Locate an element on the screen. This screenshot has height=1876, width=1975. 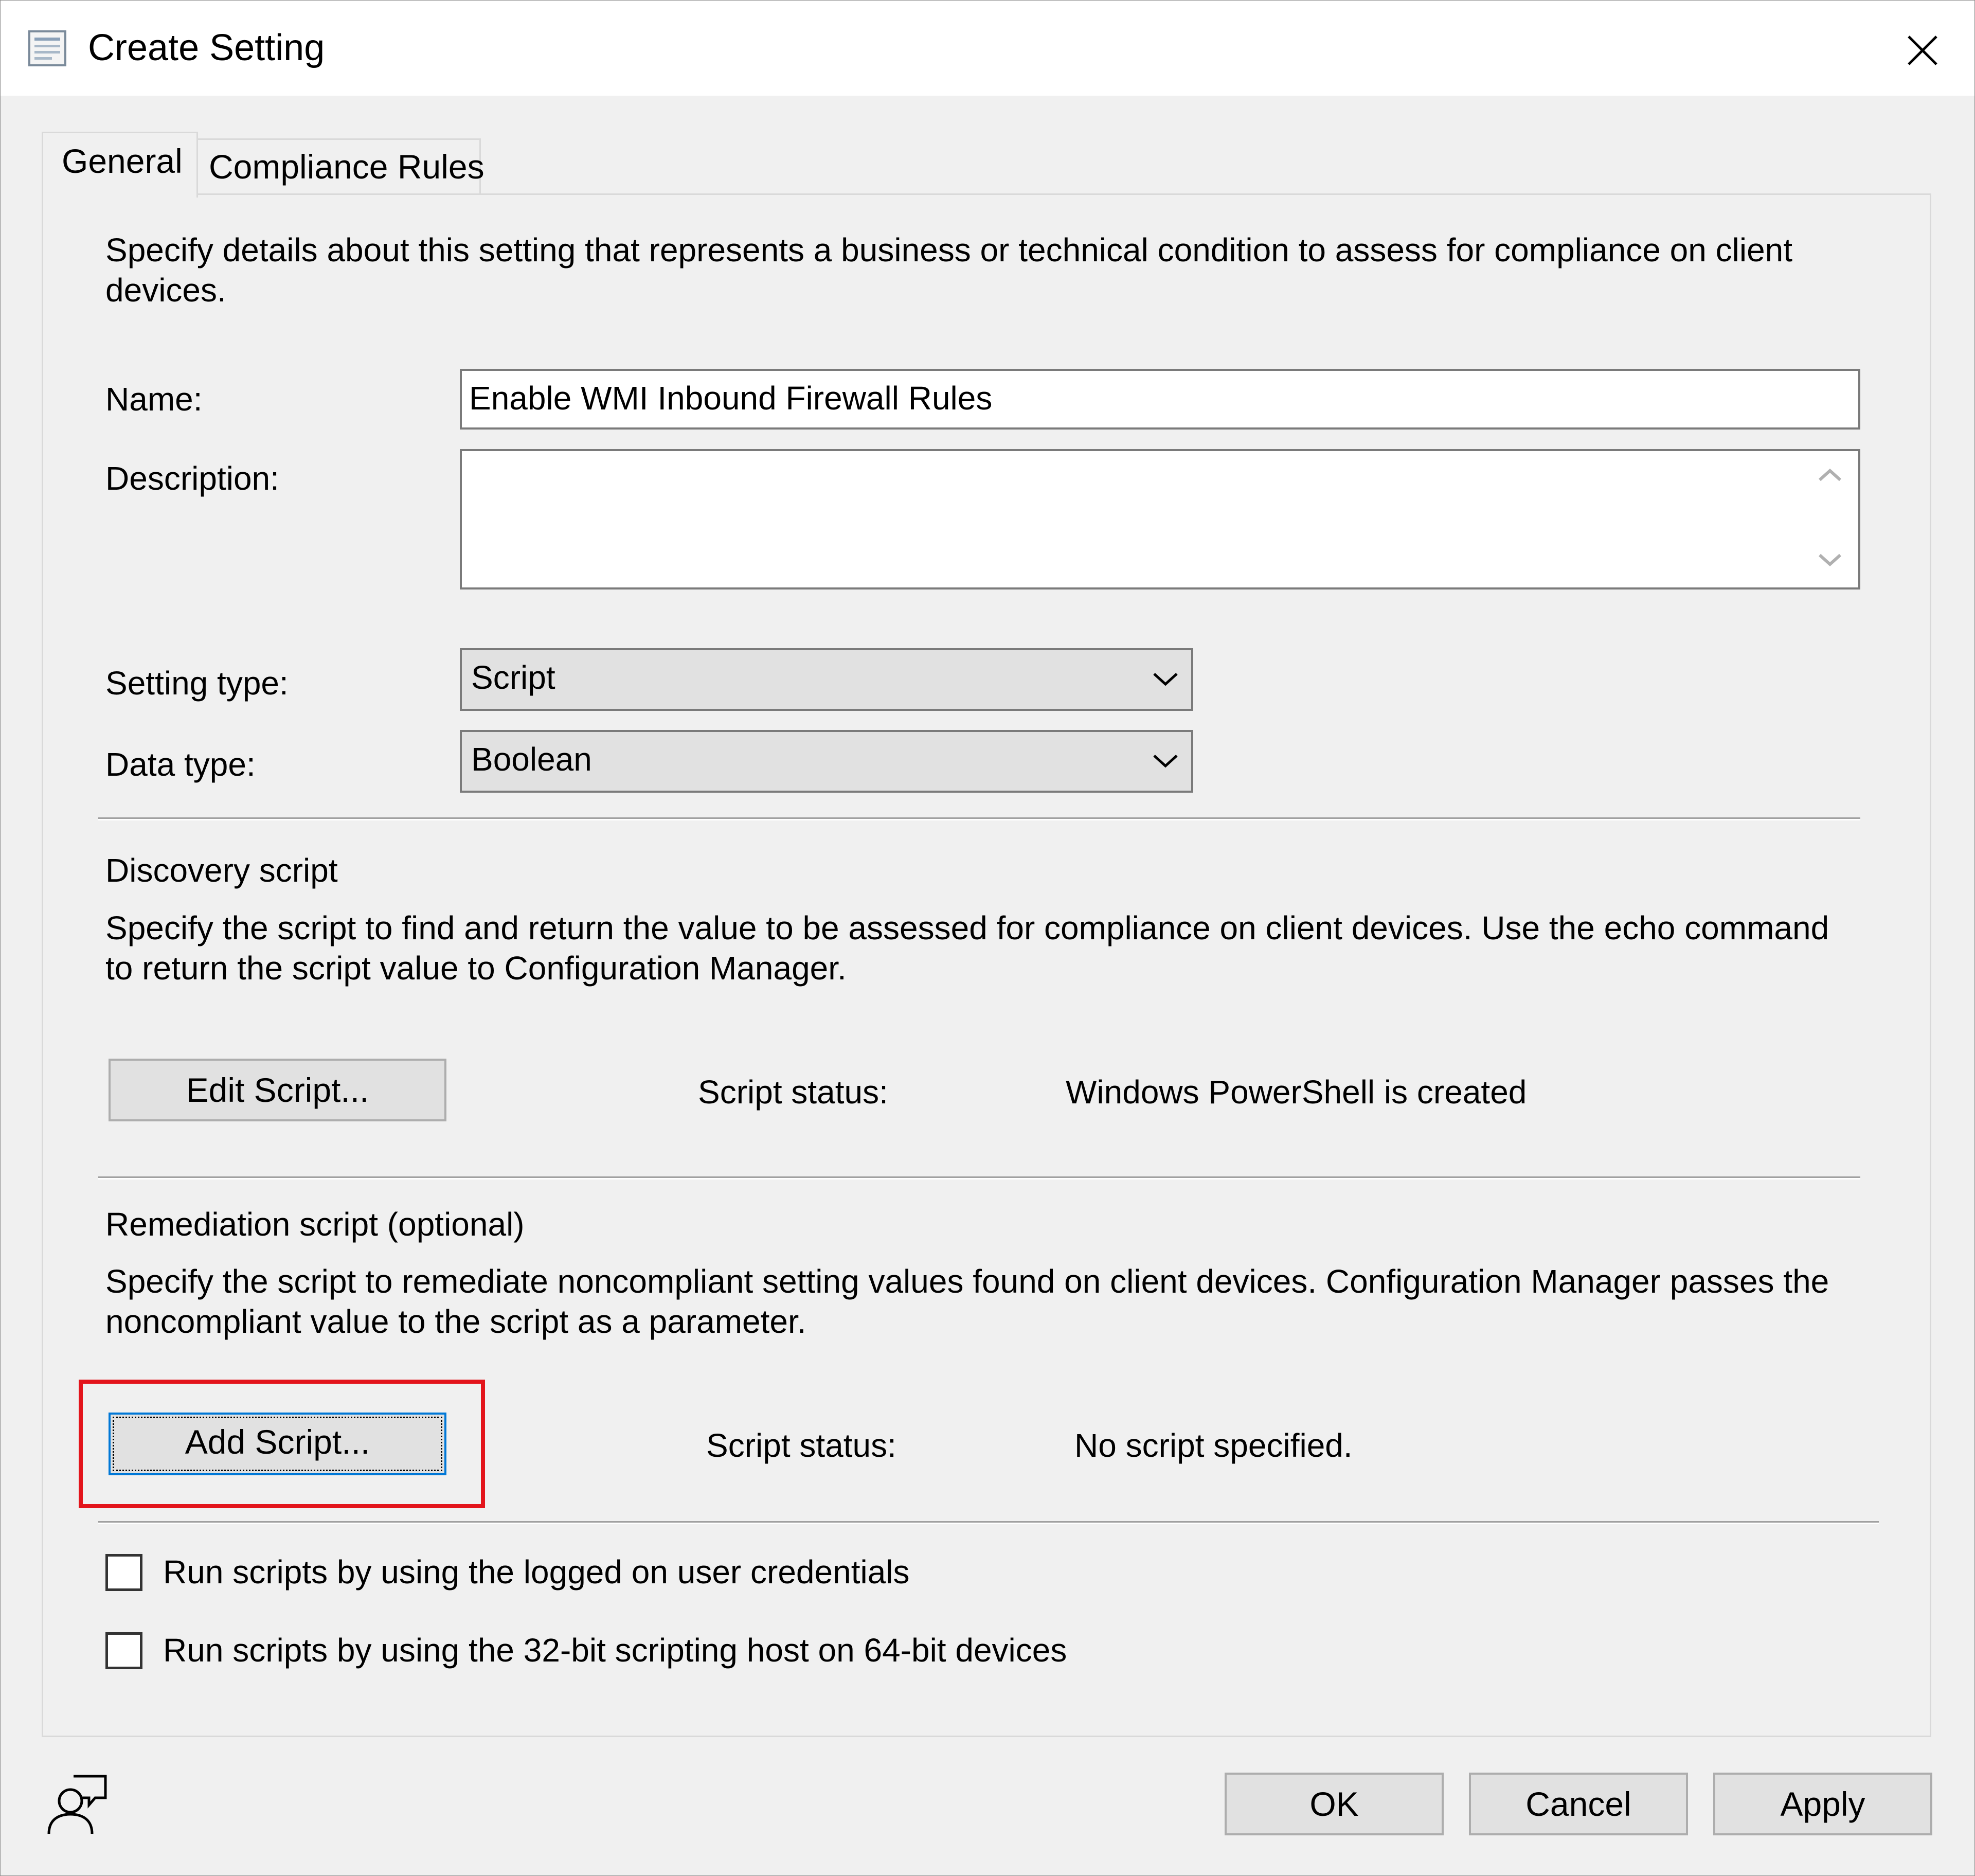
scroll-up-icon is located at coordinates (1830, 475).